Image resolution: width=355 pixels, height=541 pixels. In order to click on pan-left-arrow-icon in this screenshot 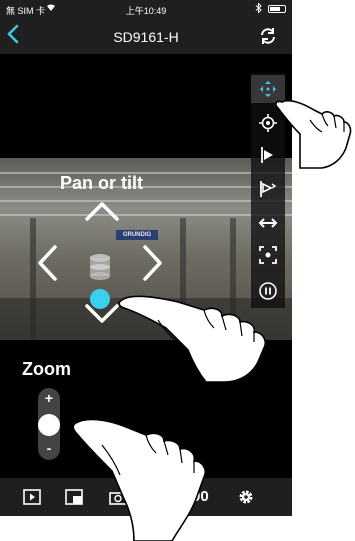, I will do `click(47, 263)`.